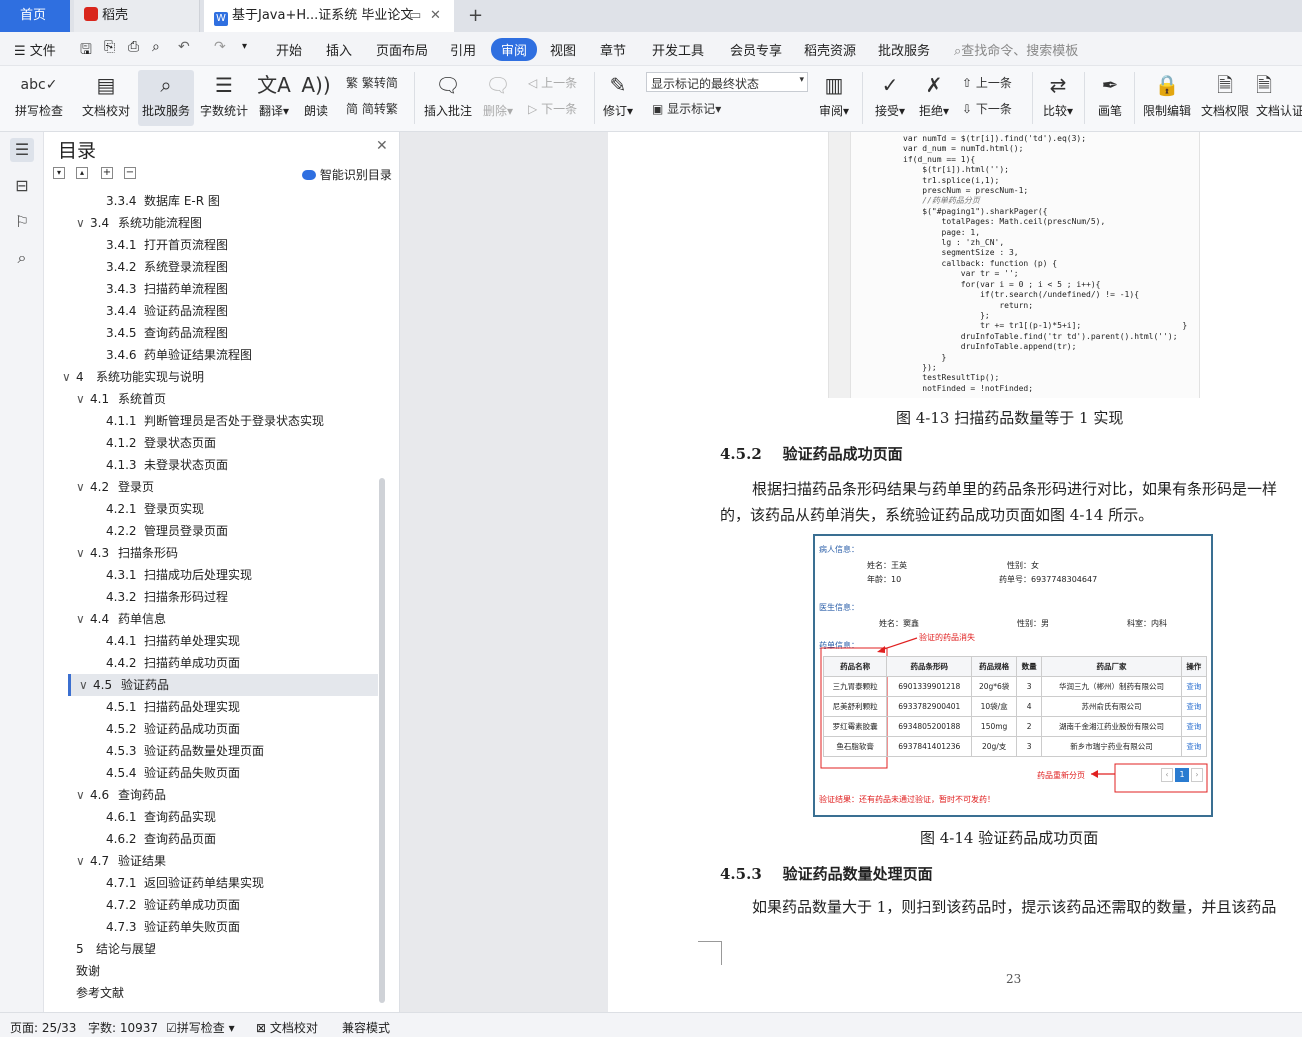 The image size is (1302, 1037). What do you see at coordinates (316, 98) in the screenshot?
I see `read-aloud-button: A)) 朗读` at bounding box center [316, 98].